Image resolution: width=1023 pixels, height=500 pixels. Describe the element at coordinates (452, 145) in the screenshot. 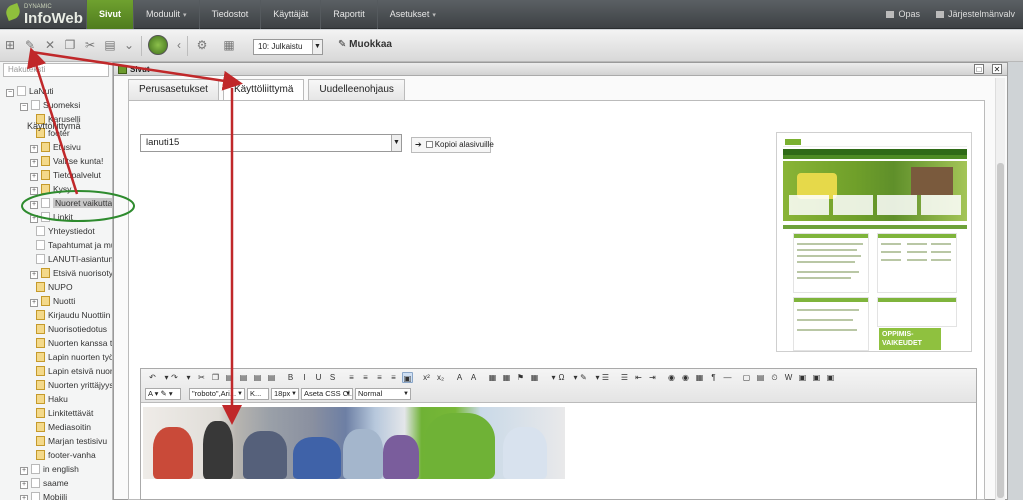

I see `copy-to-subpages-button: ➔ Kopioi alasivuille` at that location.